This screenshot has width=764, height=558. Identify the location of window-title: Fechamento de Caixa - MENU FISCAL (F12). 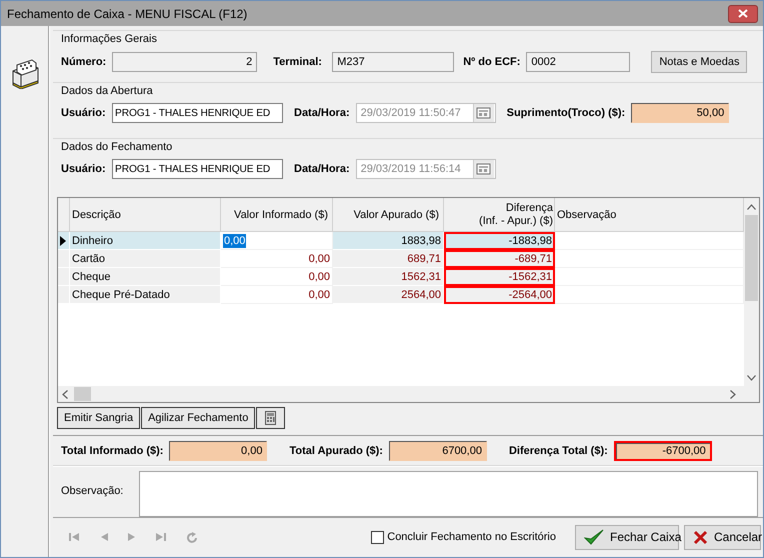
(127, 13).